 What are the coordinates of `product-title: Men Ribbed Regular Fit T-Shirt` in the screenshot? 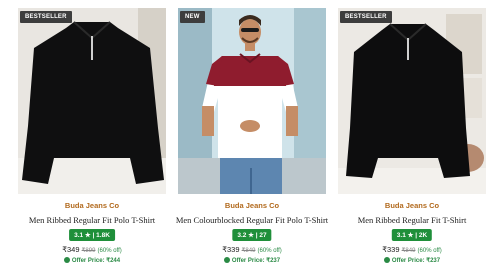 It's located at (412, 220).